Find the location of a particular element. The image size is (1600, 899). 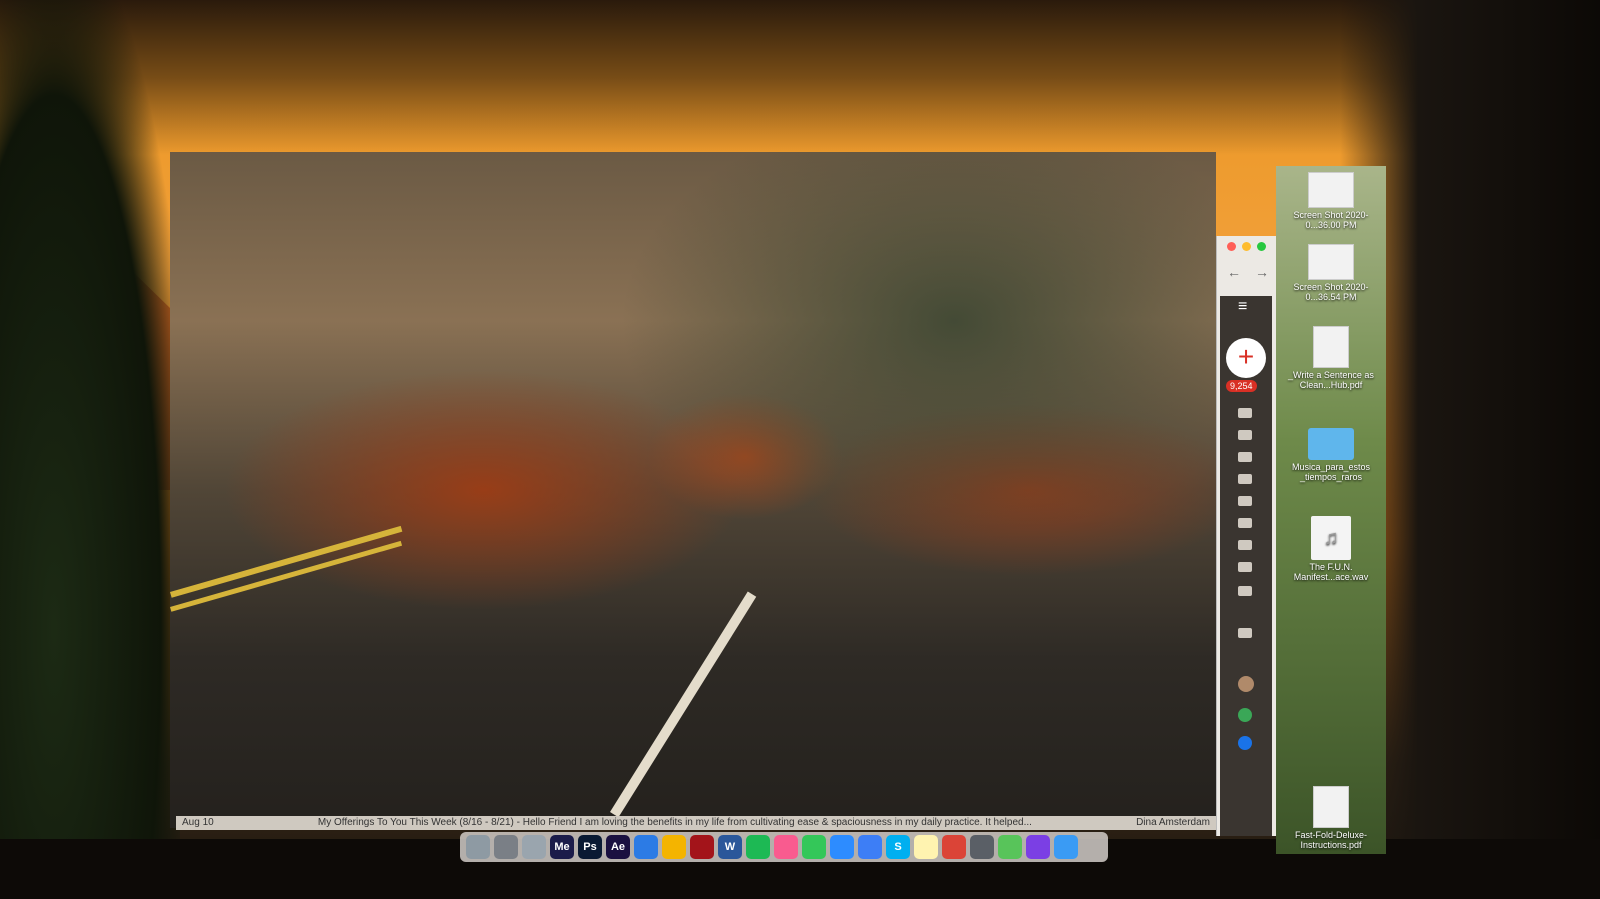

background-tree-left is located at coordinates (90, 449).